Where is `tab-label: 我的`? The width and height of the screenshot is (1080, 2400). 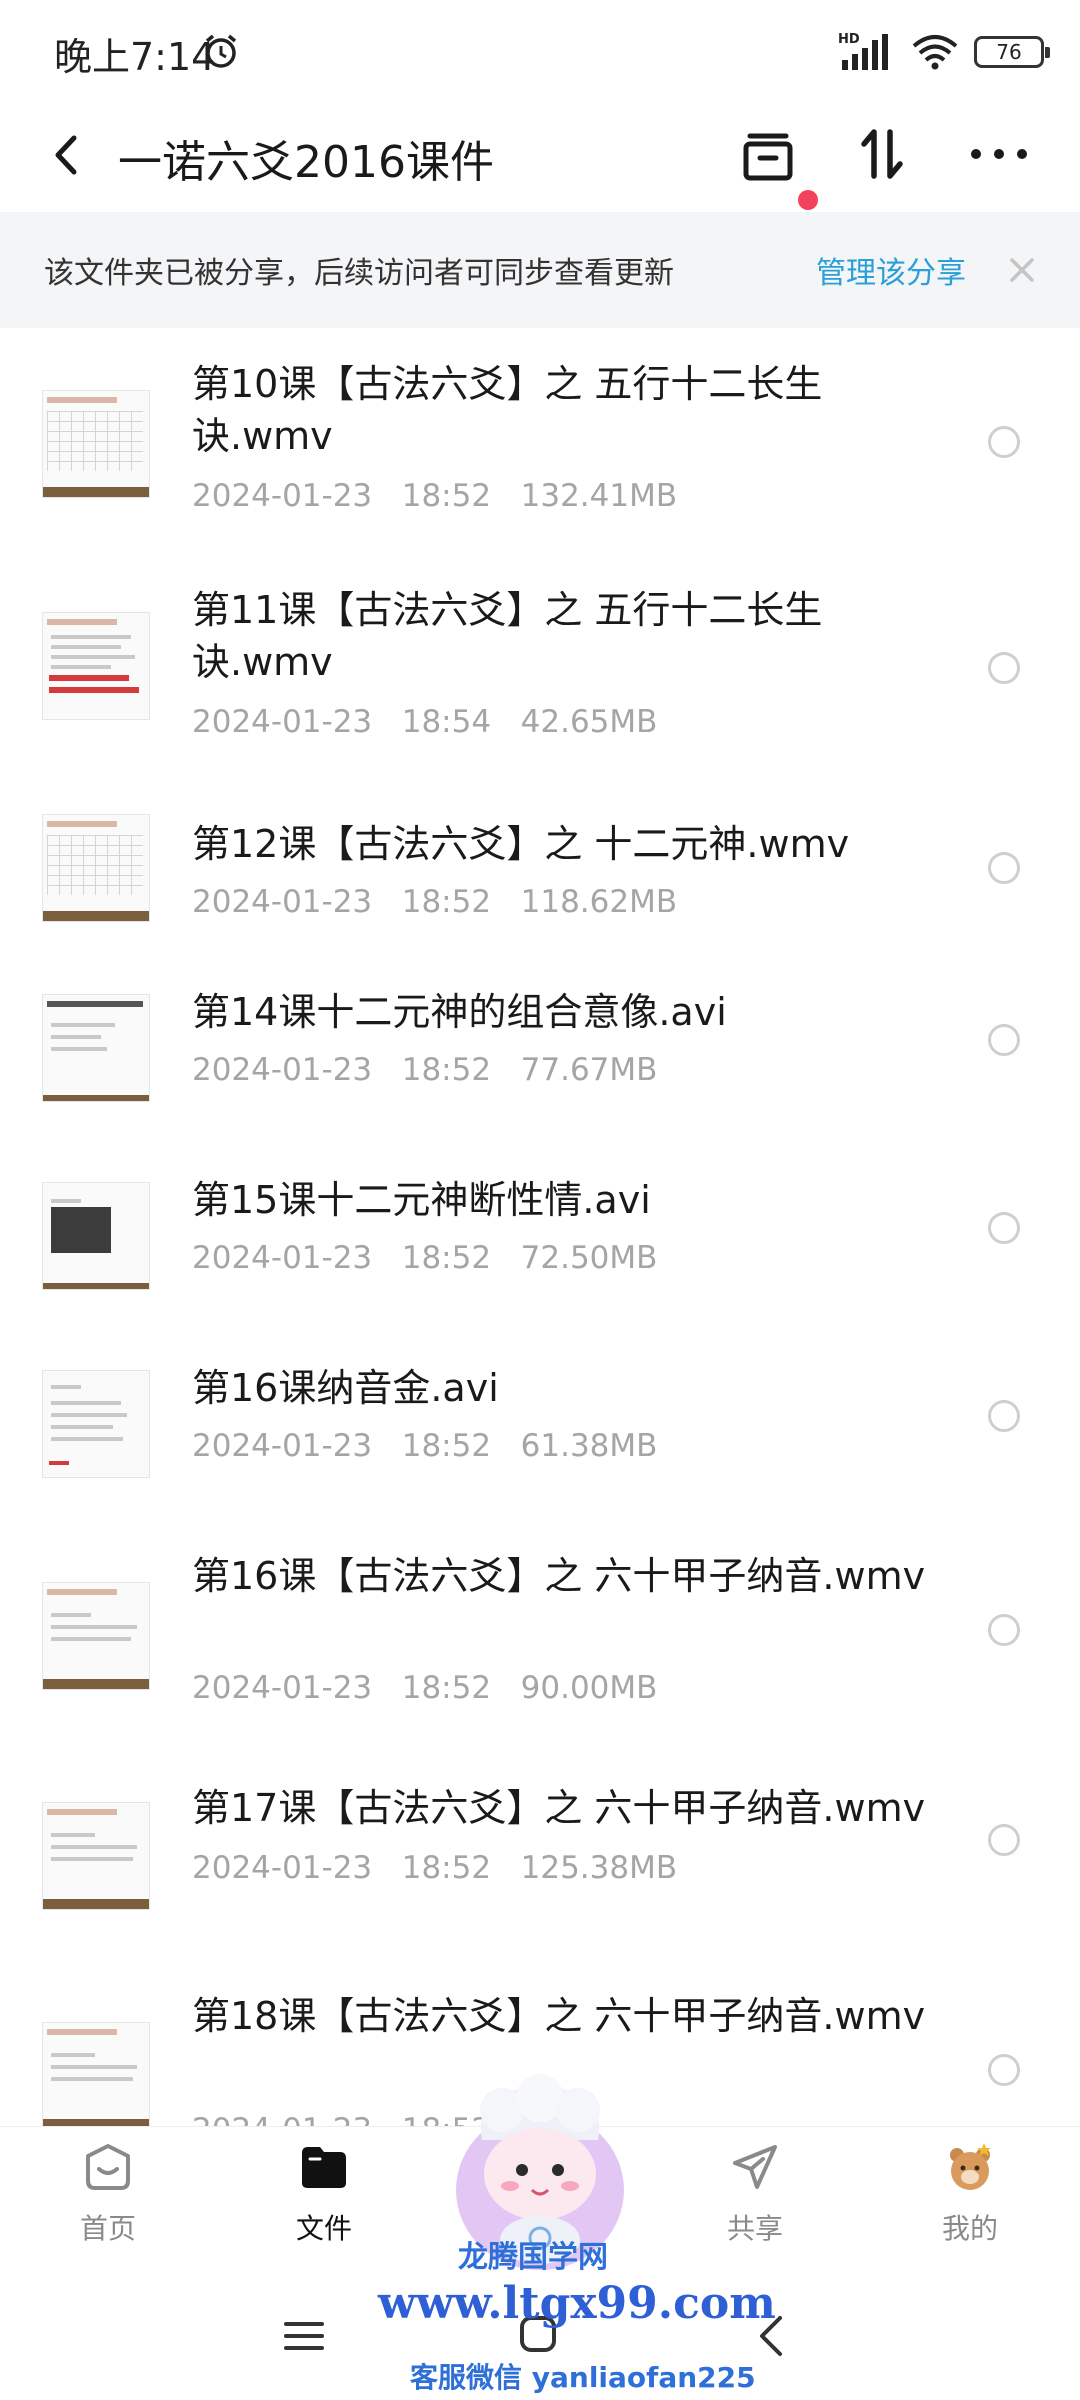 tab-label: 我的 is located at coordinates (969, 2228).